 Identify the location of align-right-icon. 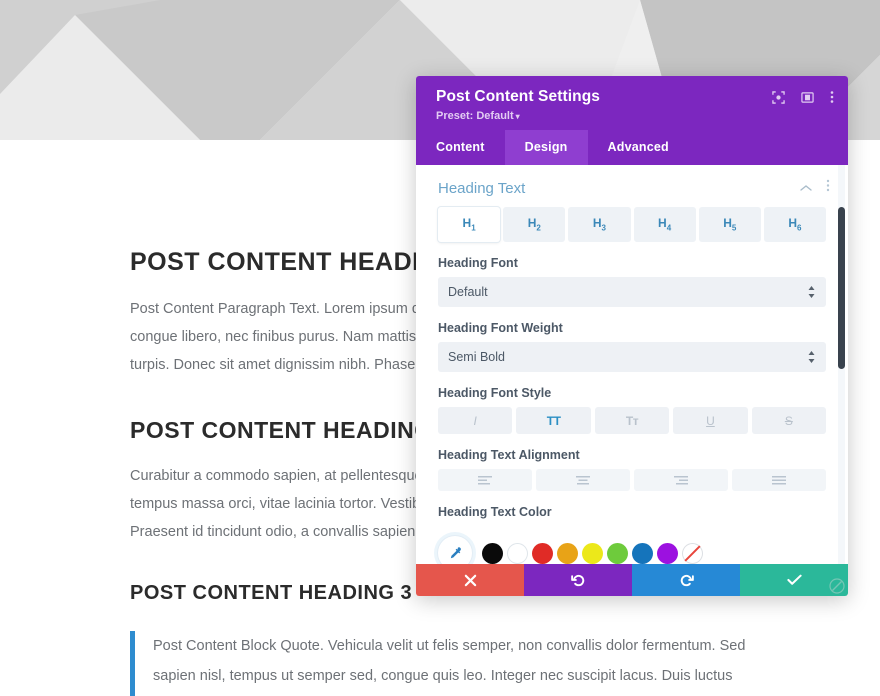
(681, 480).